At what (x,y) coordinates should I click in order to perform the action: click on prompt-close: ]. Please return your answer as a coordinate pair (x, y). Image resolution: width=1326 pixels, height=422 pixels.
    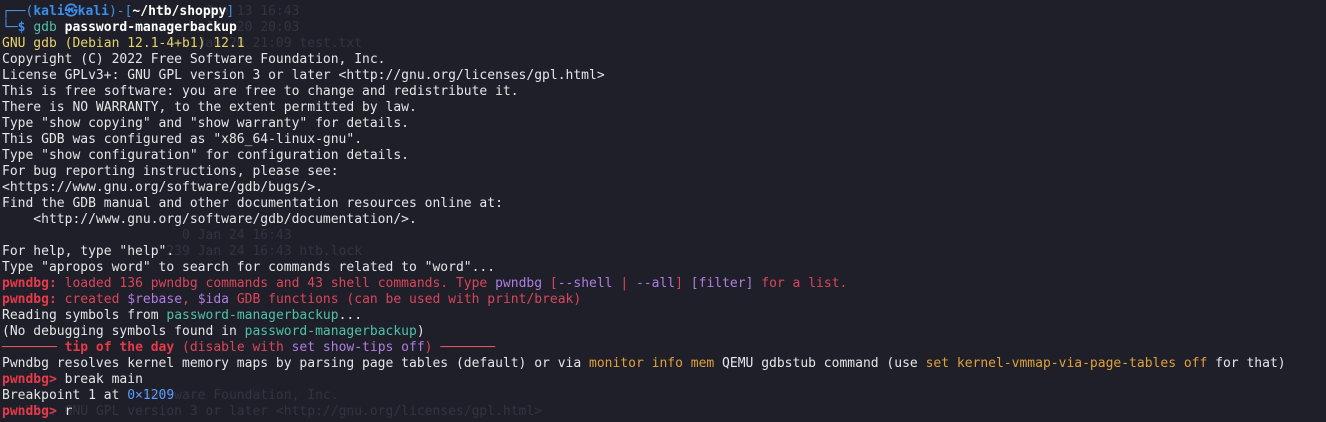
    Looking at the image, I should click on (230, 11).